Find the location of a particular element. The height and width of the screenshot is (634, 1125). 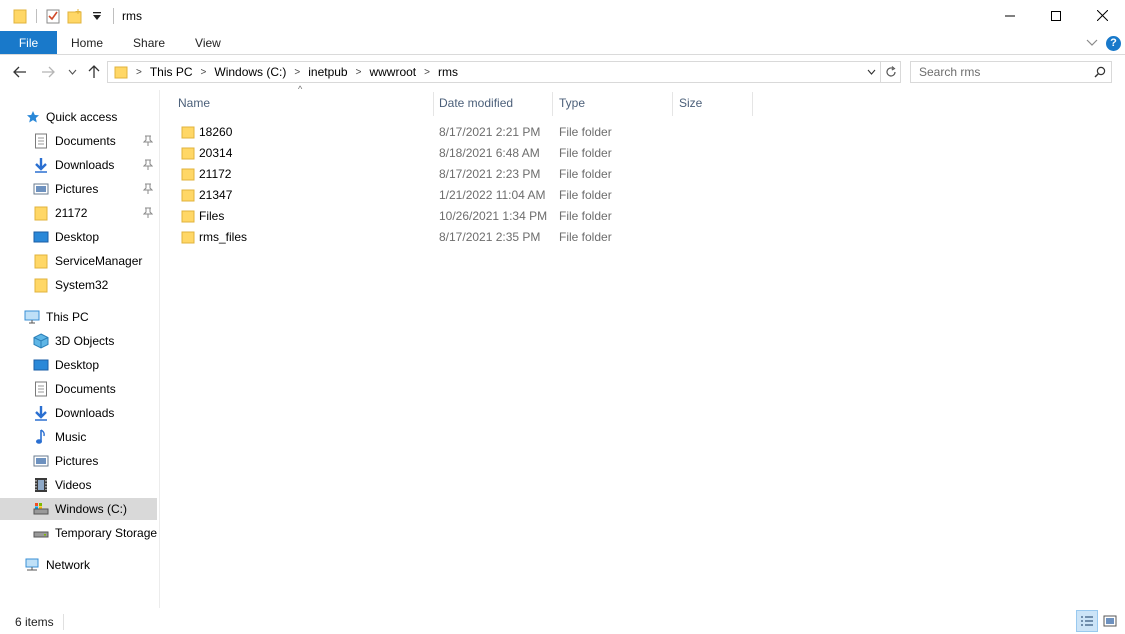

nav-item-pictures: Pictures is located at coordinates (95, 189).